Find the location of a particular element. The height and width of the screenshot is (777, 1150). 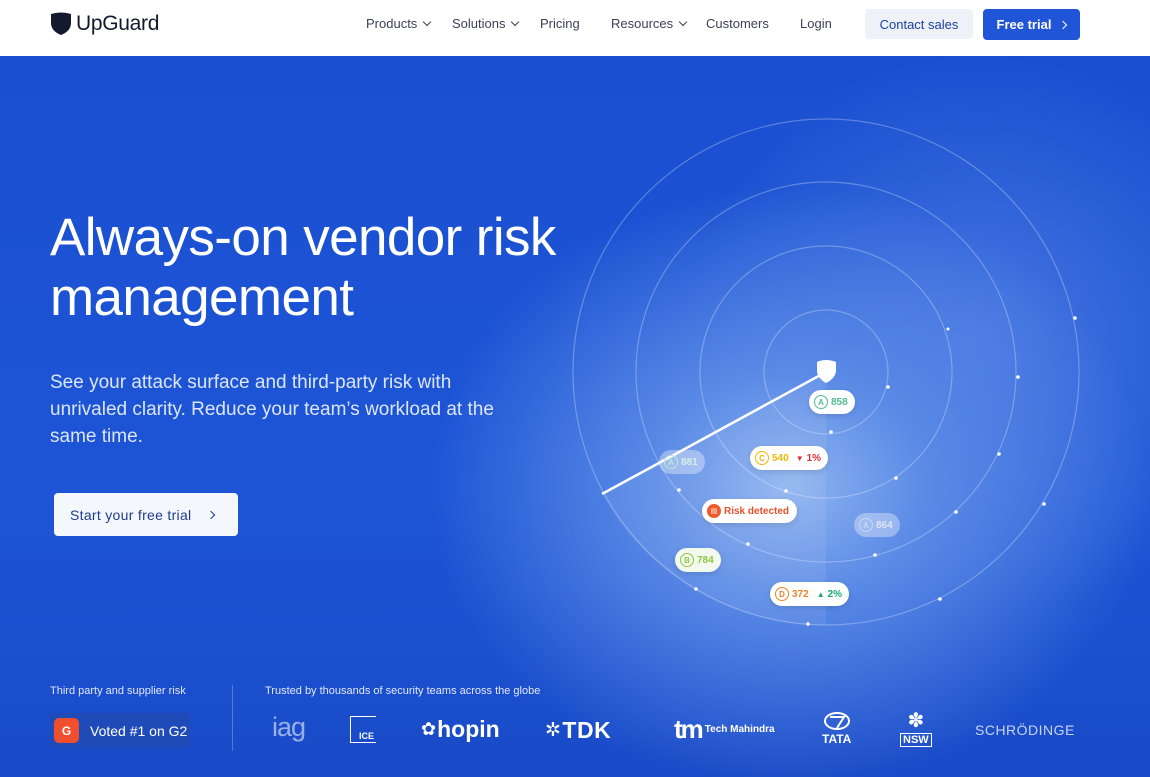

customer-logo-tdk: ✲ TDK is located at coordinates (578, 730).